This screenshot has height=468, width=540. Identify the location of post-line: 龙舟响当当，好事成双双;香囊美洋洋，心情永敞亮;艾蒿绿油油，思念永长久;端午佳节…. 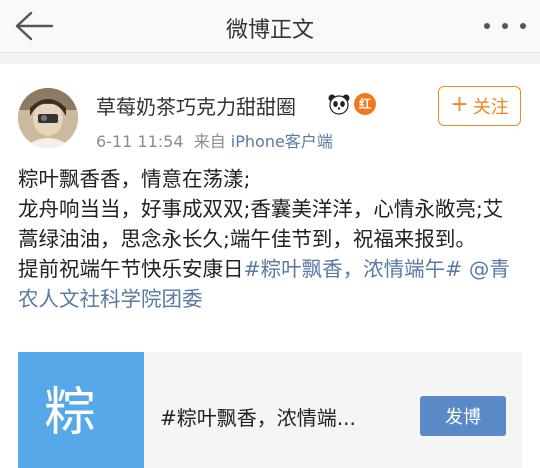
(261, 224).